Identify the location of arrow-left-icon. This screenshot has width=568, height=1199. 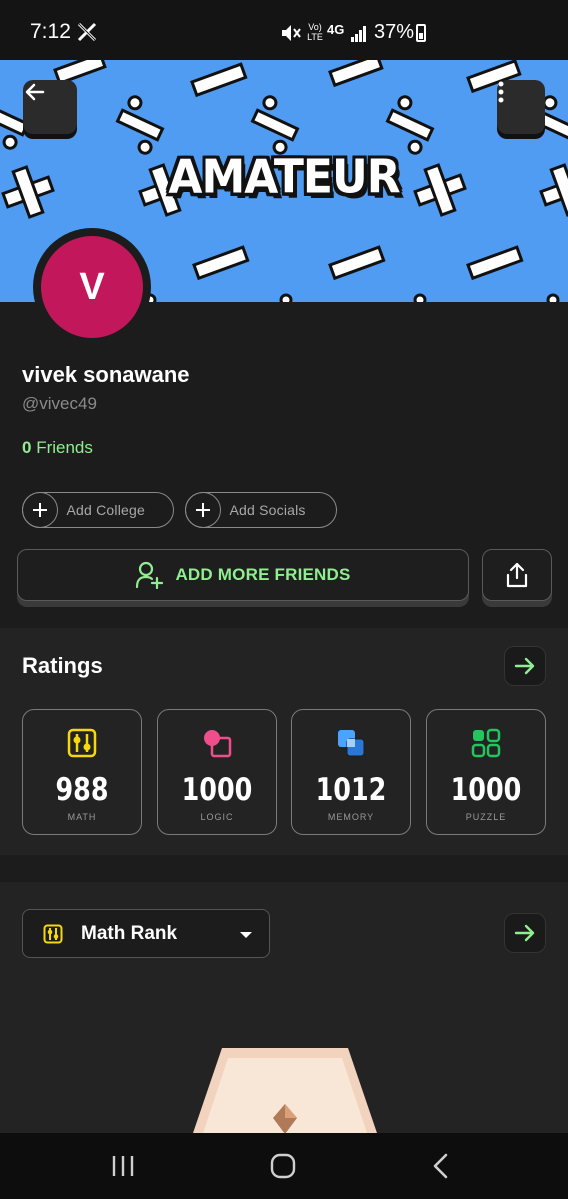
(35, 92).